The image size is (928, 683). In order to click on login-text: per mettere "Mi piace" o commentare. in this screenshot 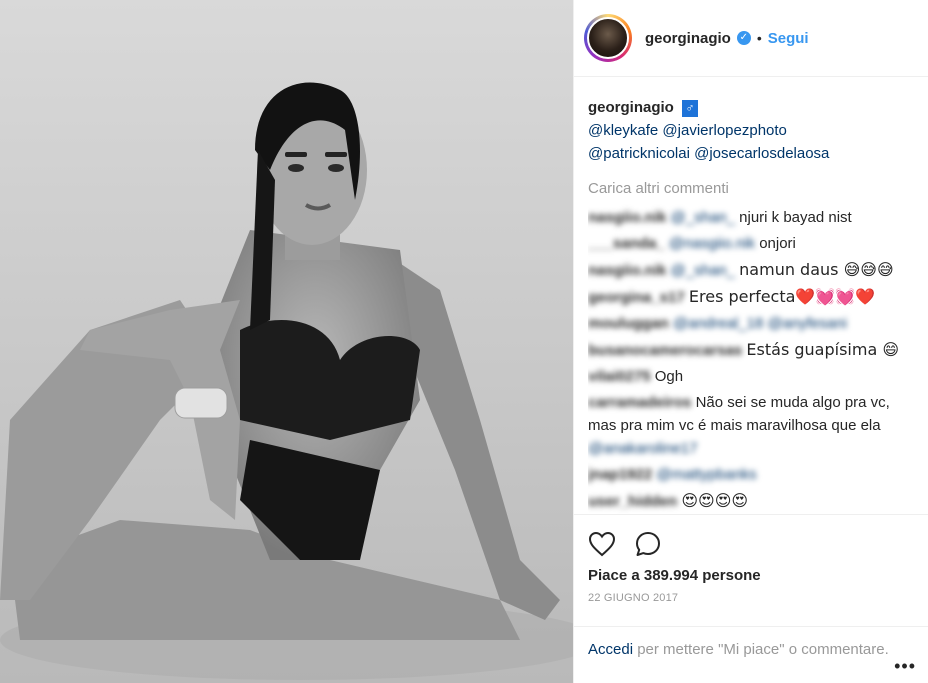, I will do `click(761, 649)`.